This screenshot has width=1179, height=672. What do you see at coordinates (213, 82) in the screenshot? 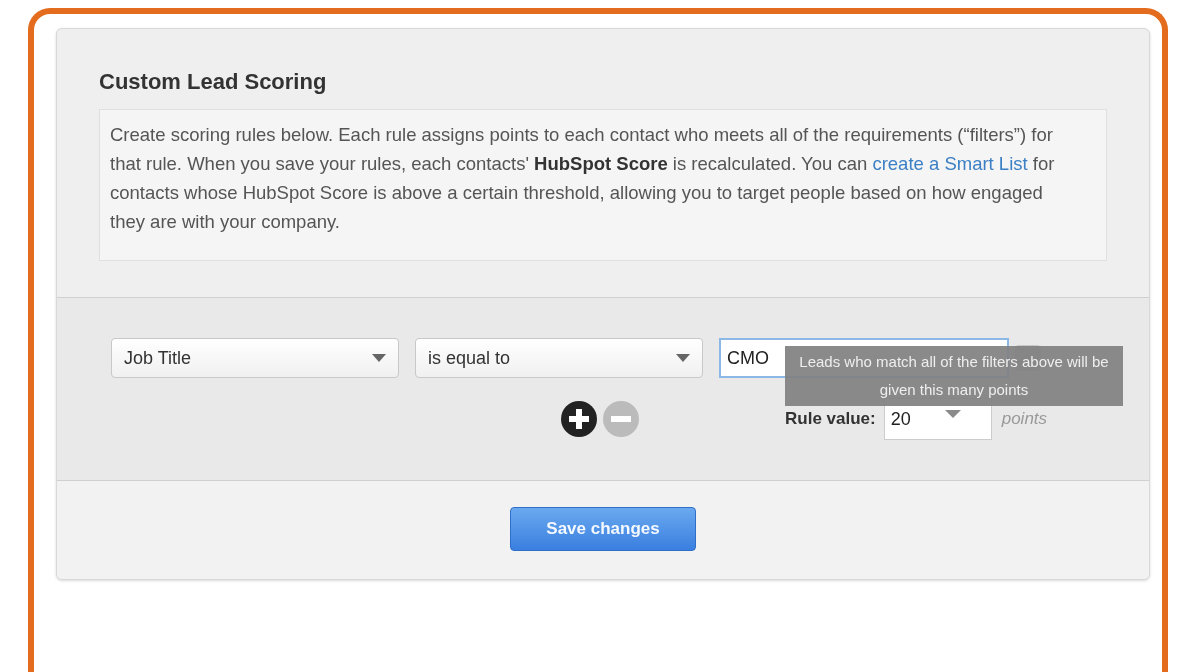
I see `panel-title: Custom Lead Scoring` at bounding box center [213, 82].